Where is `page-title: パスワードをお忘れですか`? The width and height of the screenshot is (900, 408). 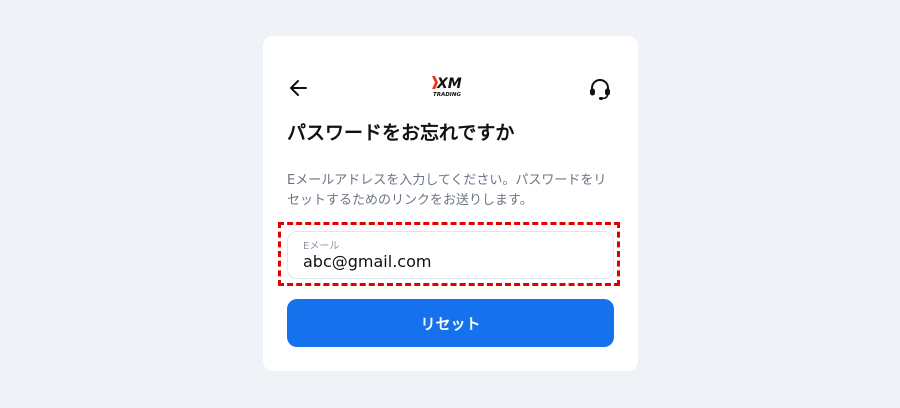 page-title: パスワードをお忘れですか is located at coordinates (401, 133).